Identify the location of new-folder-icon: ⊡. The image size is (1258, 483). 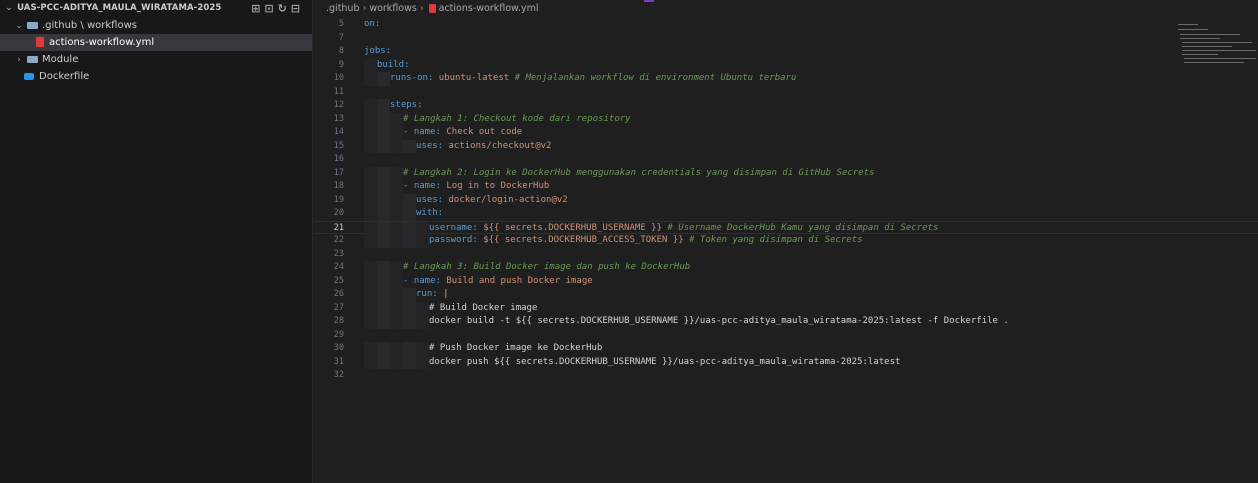
(270, 8).